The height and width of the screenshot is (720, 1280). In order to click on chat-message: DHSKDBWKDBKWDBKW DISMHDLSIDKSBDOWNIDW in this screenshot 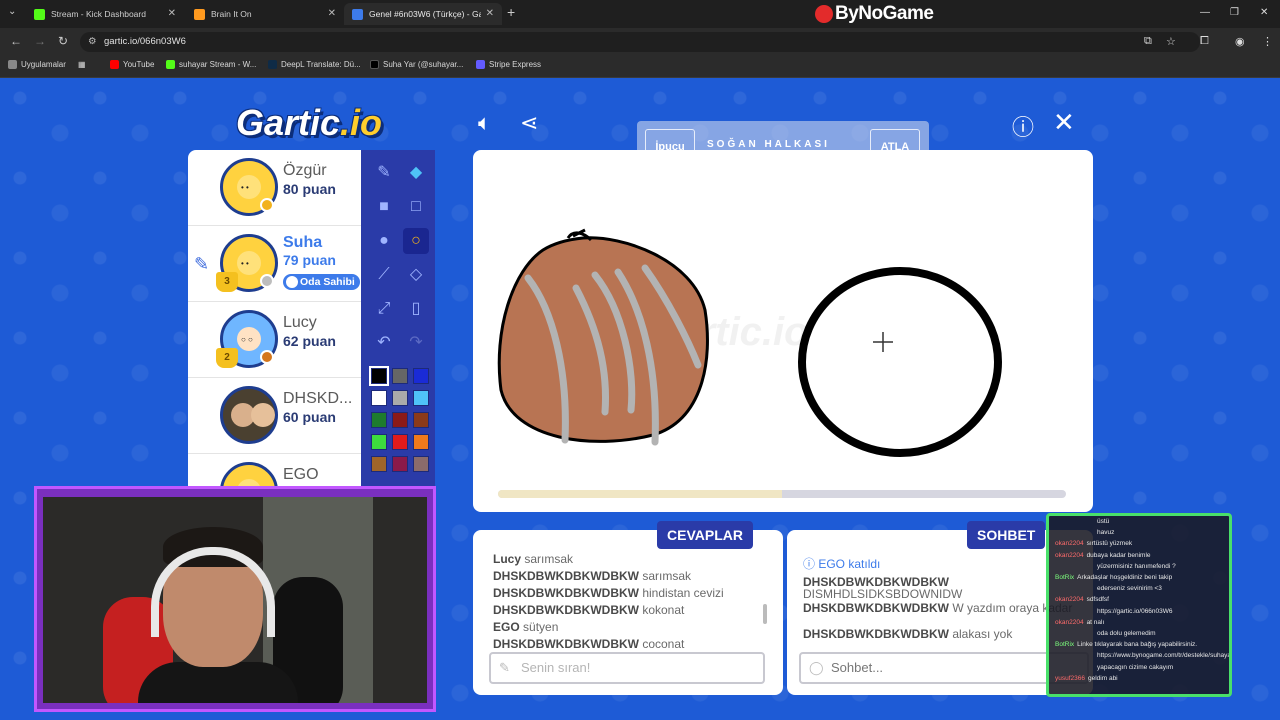, I will do `click(943, 588)`.